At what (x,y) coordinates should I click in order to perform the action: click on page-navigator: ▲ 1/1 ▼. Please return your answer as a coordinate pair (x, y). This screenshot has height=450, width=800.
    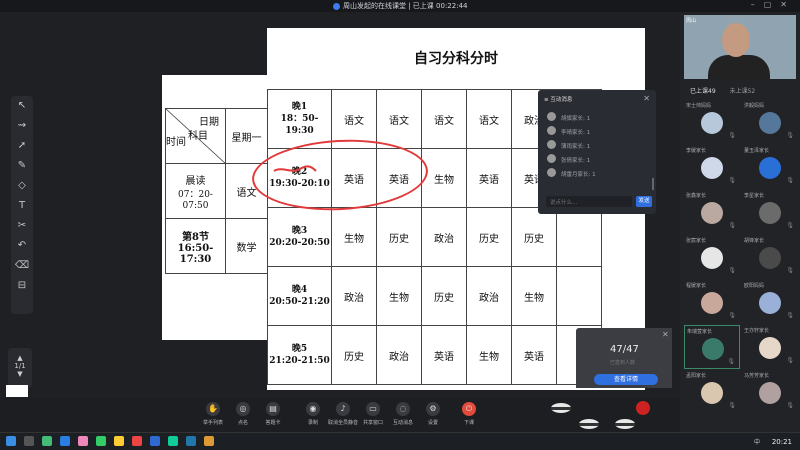
    Looking at the image, I should click on (20, 368).